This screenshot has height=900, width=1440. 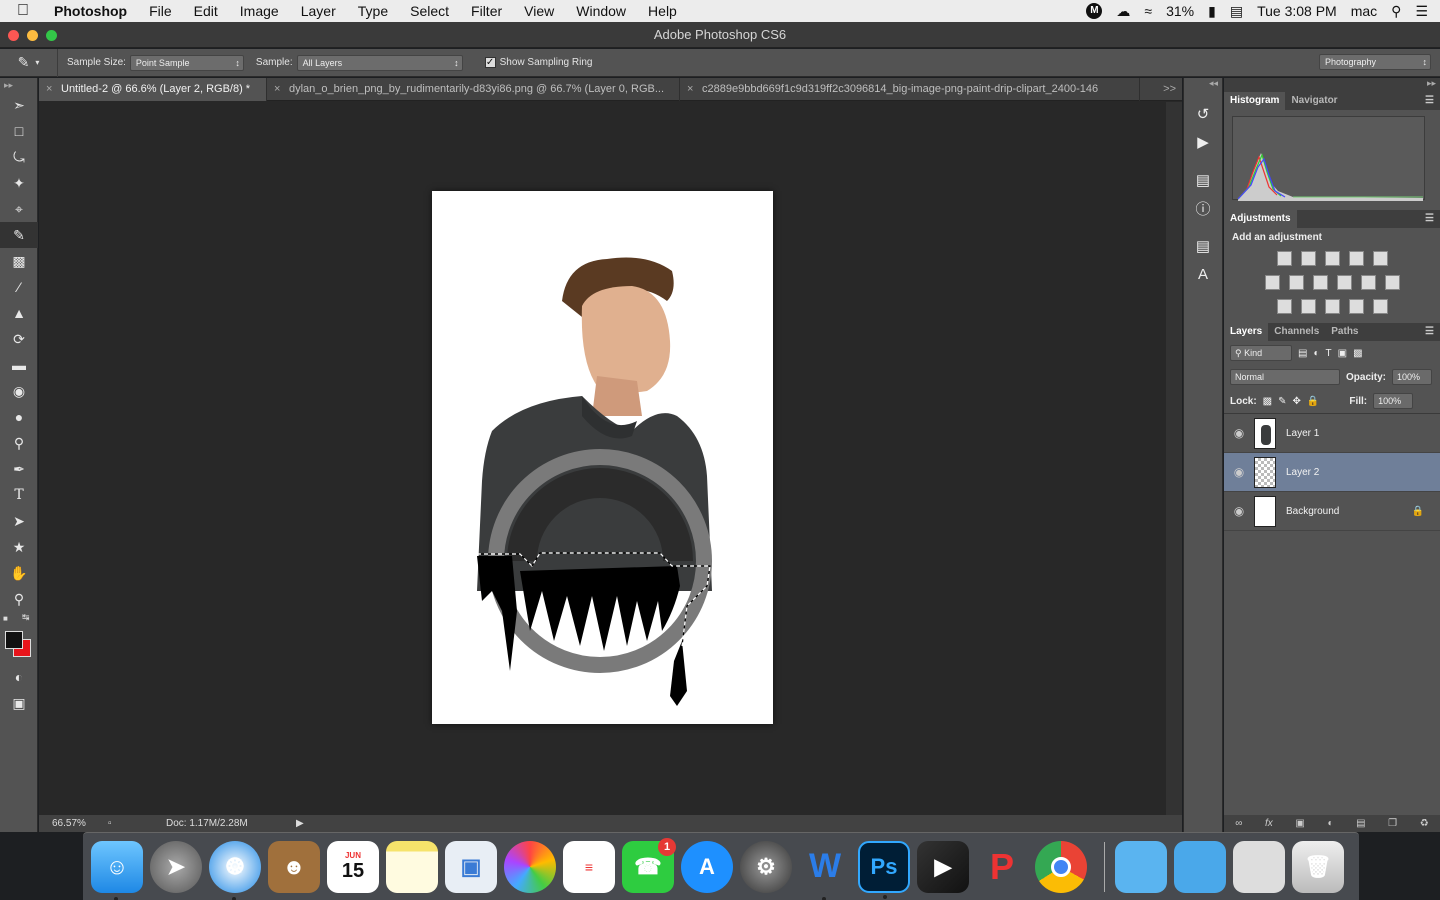 What do you see at coordinates (707, 866) in the screenshot?
I see `app-store-icon: A` at bounding box center [707, 866].